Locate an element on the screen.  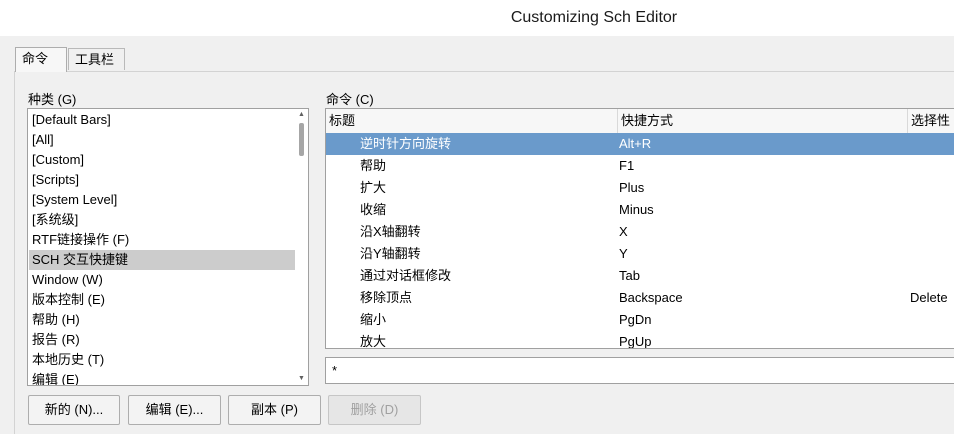
tab-toolbars: 工具栏 is located at coordinates (96, 59).